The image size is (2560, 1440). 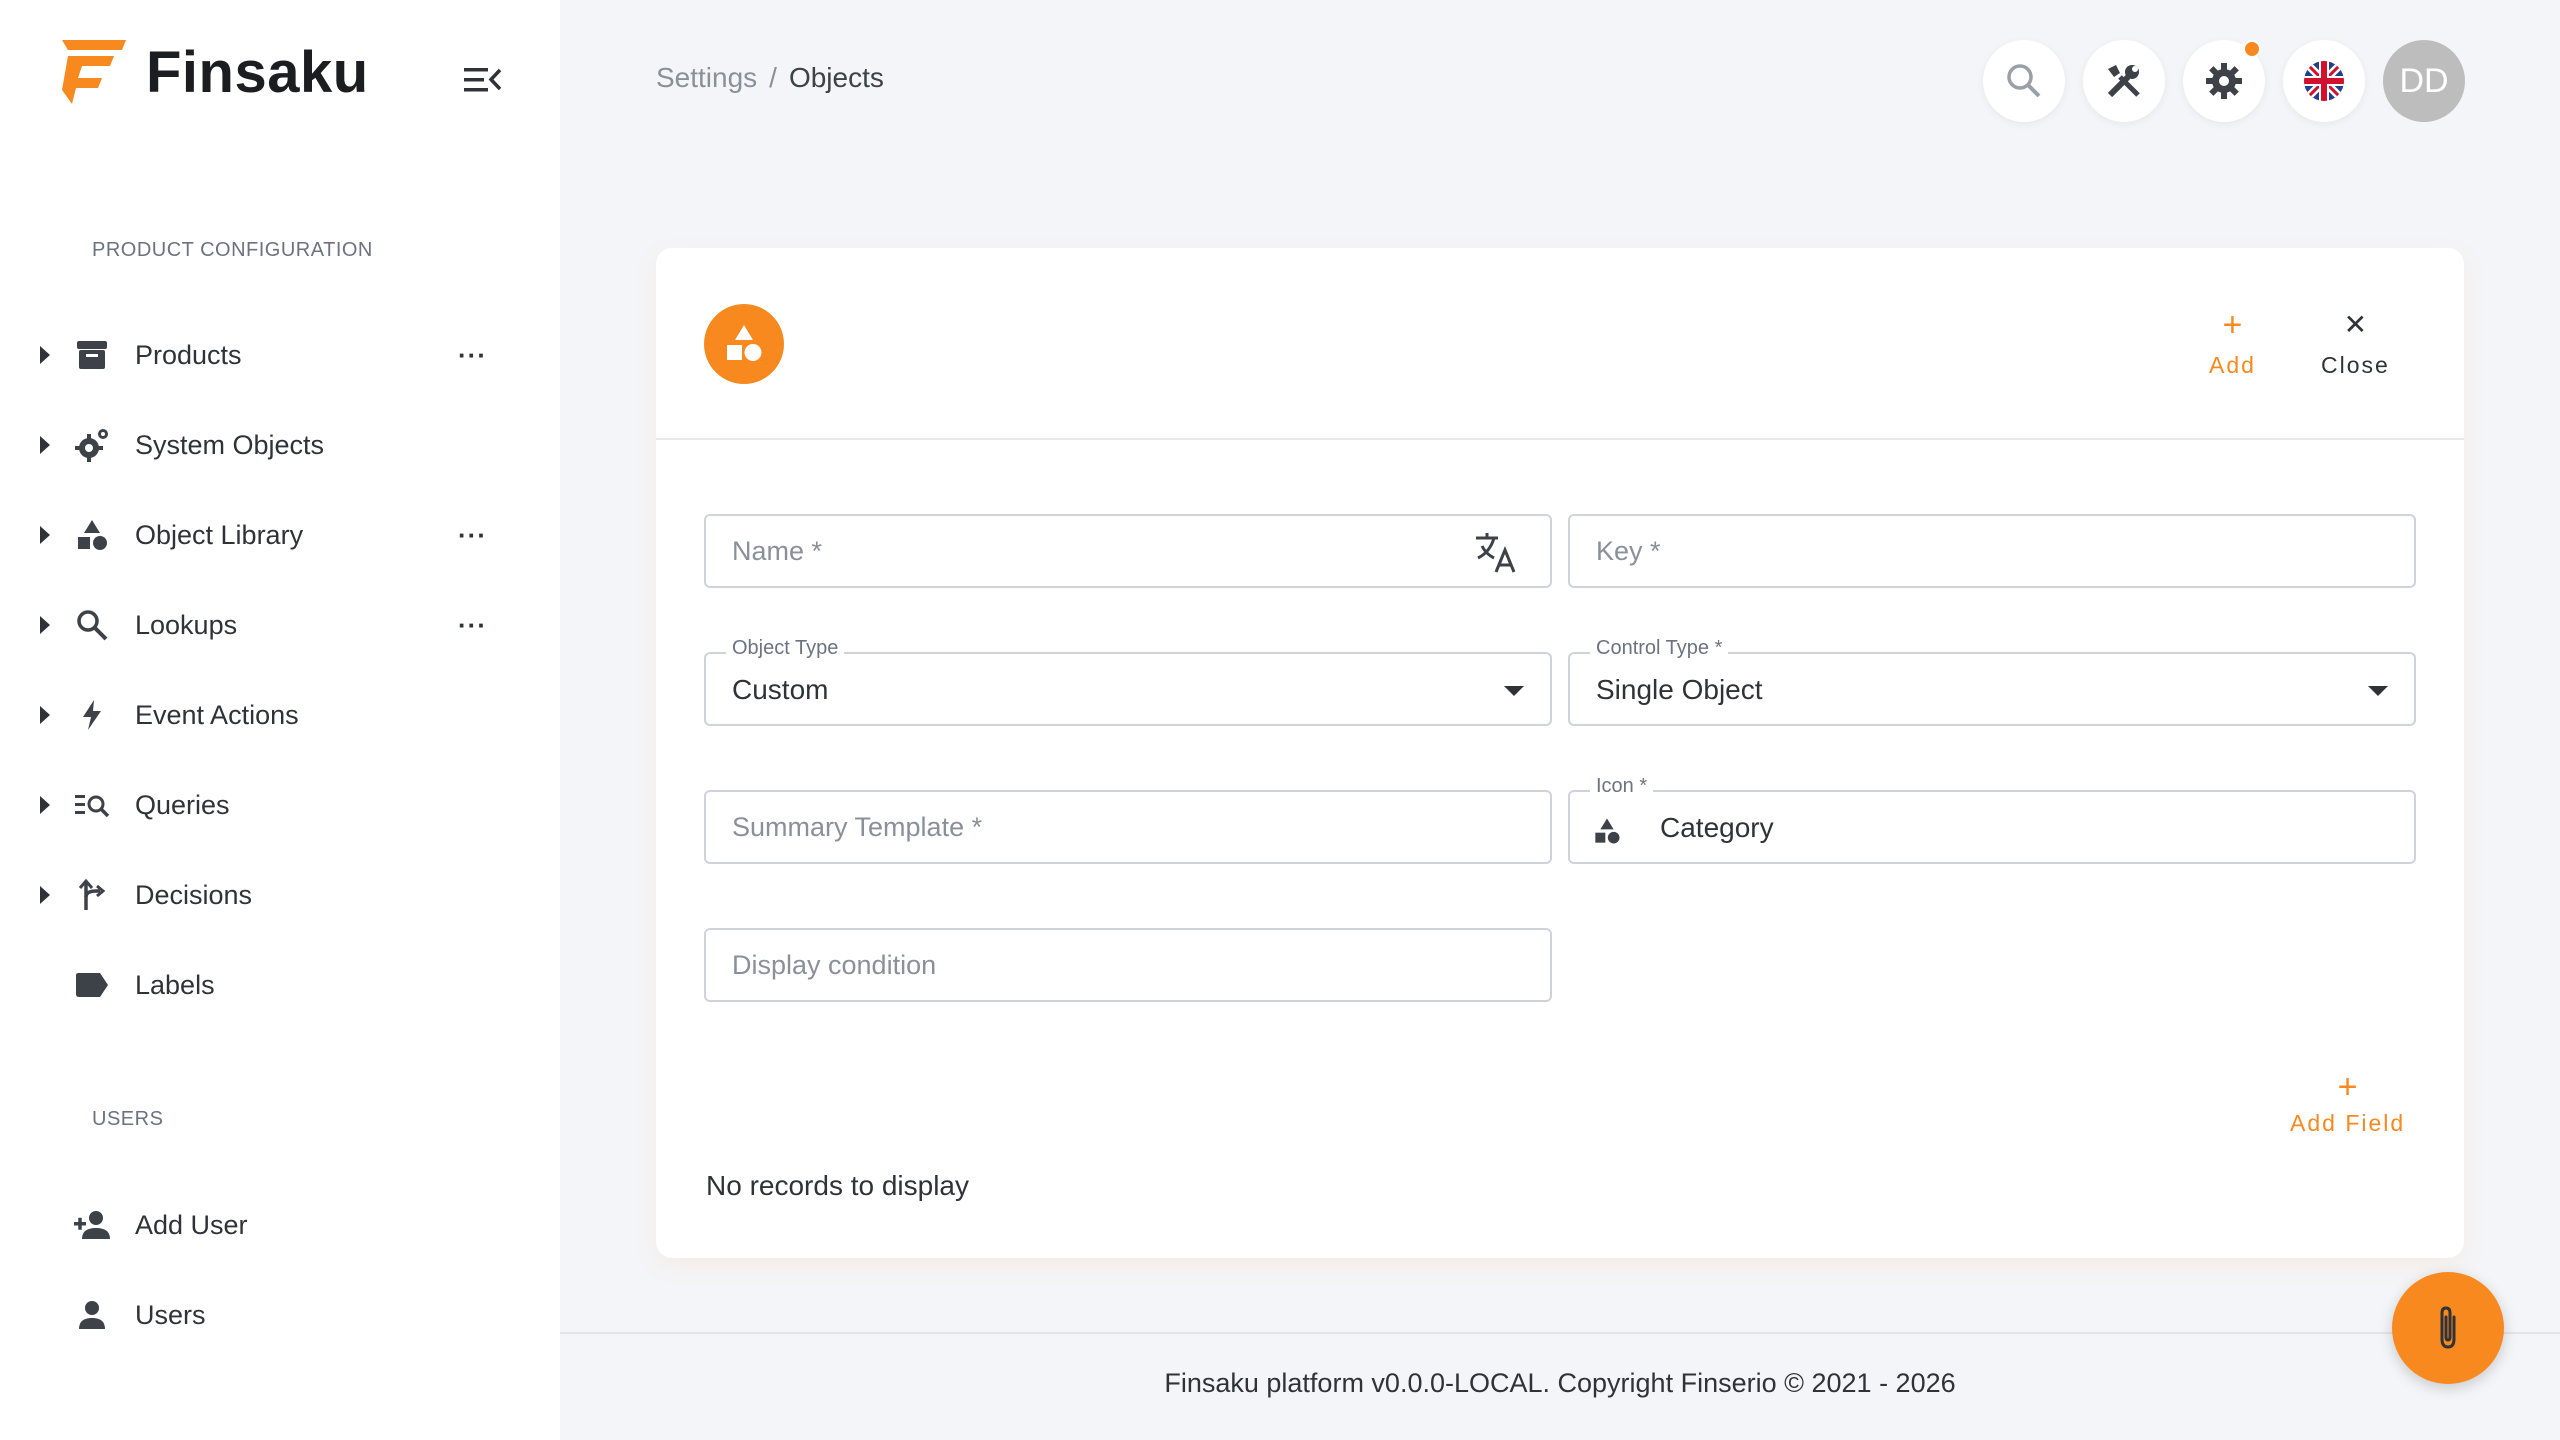 What do you see at coordinates (94, 72) in the screenshot?
I see `finsaku-logo-icon` at bounding box center [94, 72].